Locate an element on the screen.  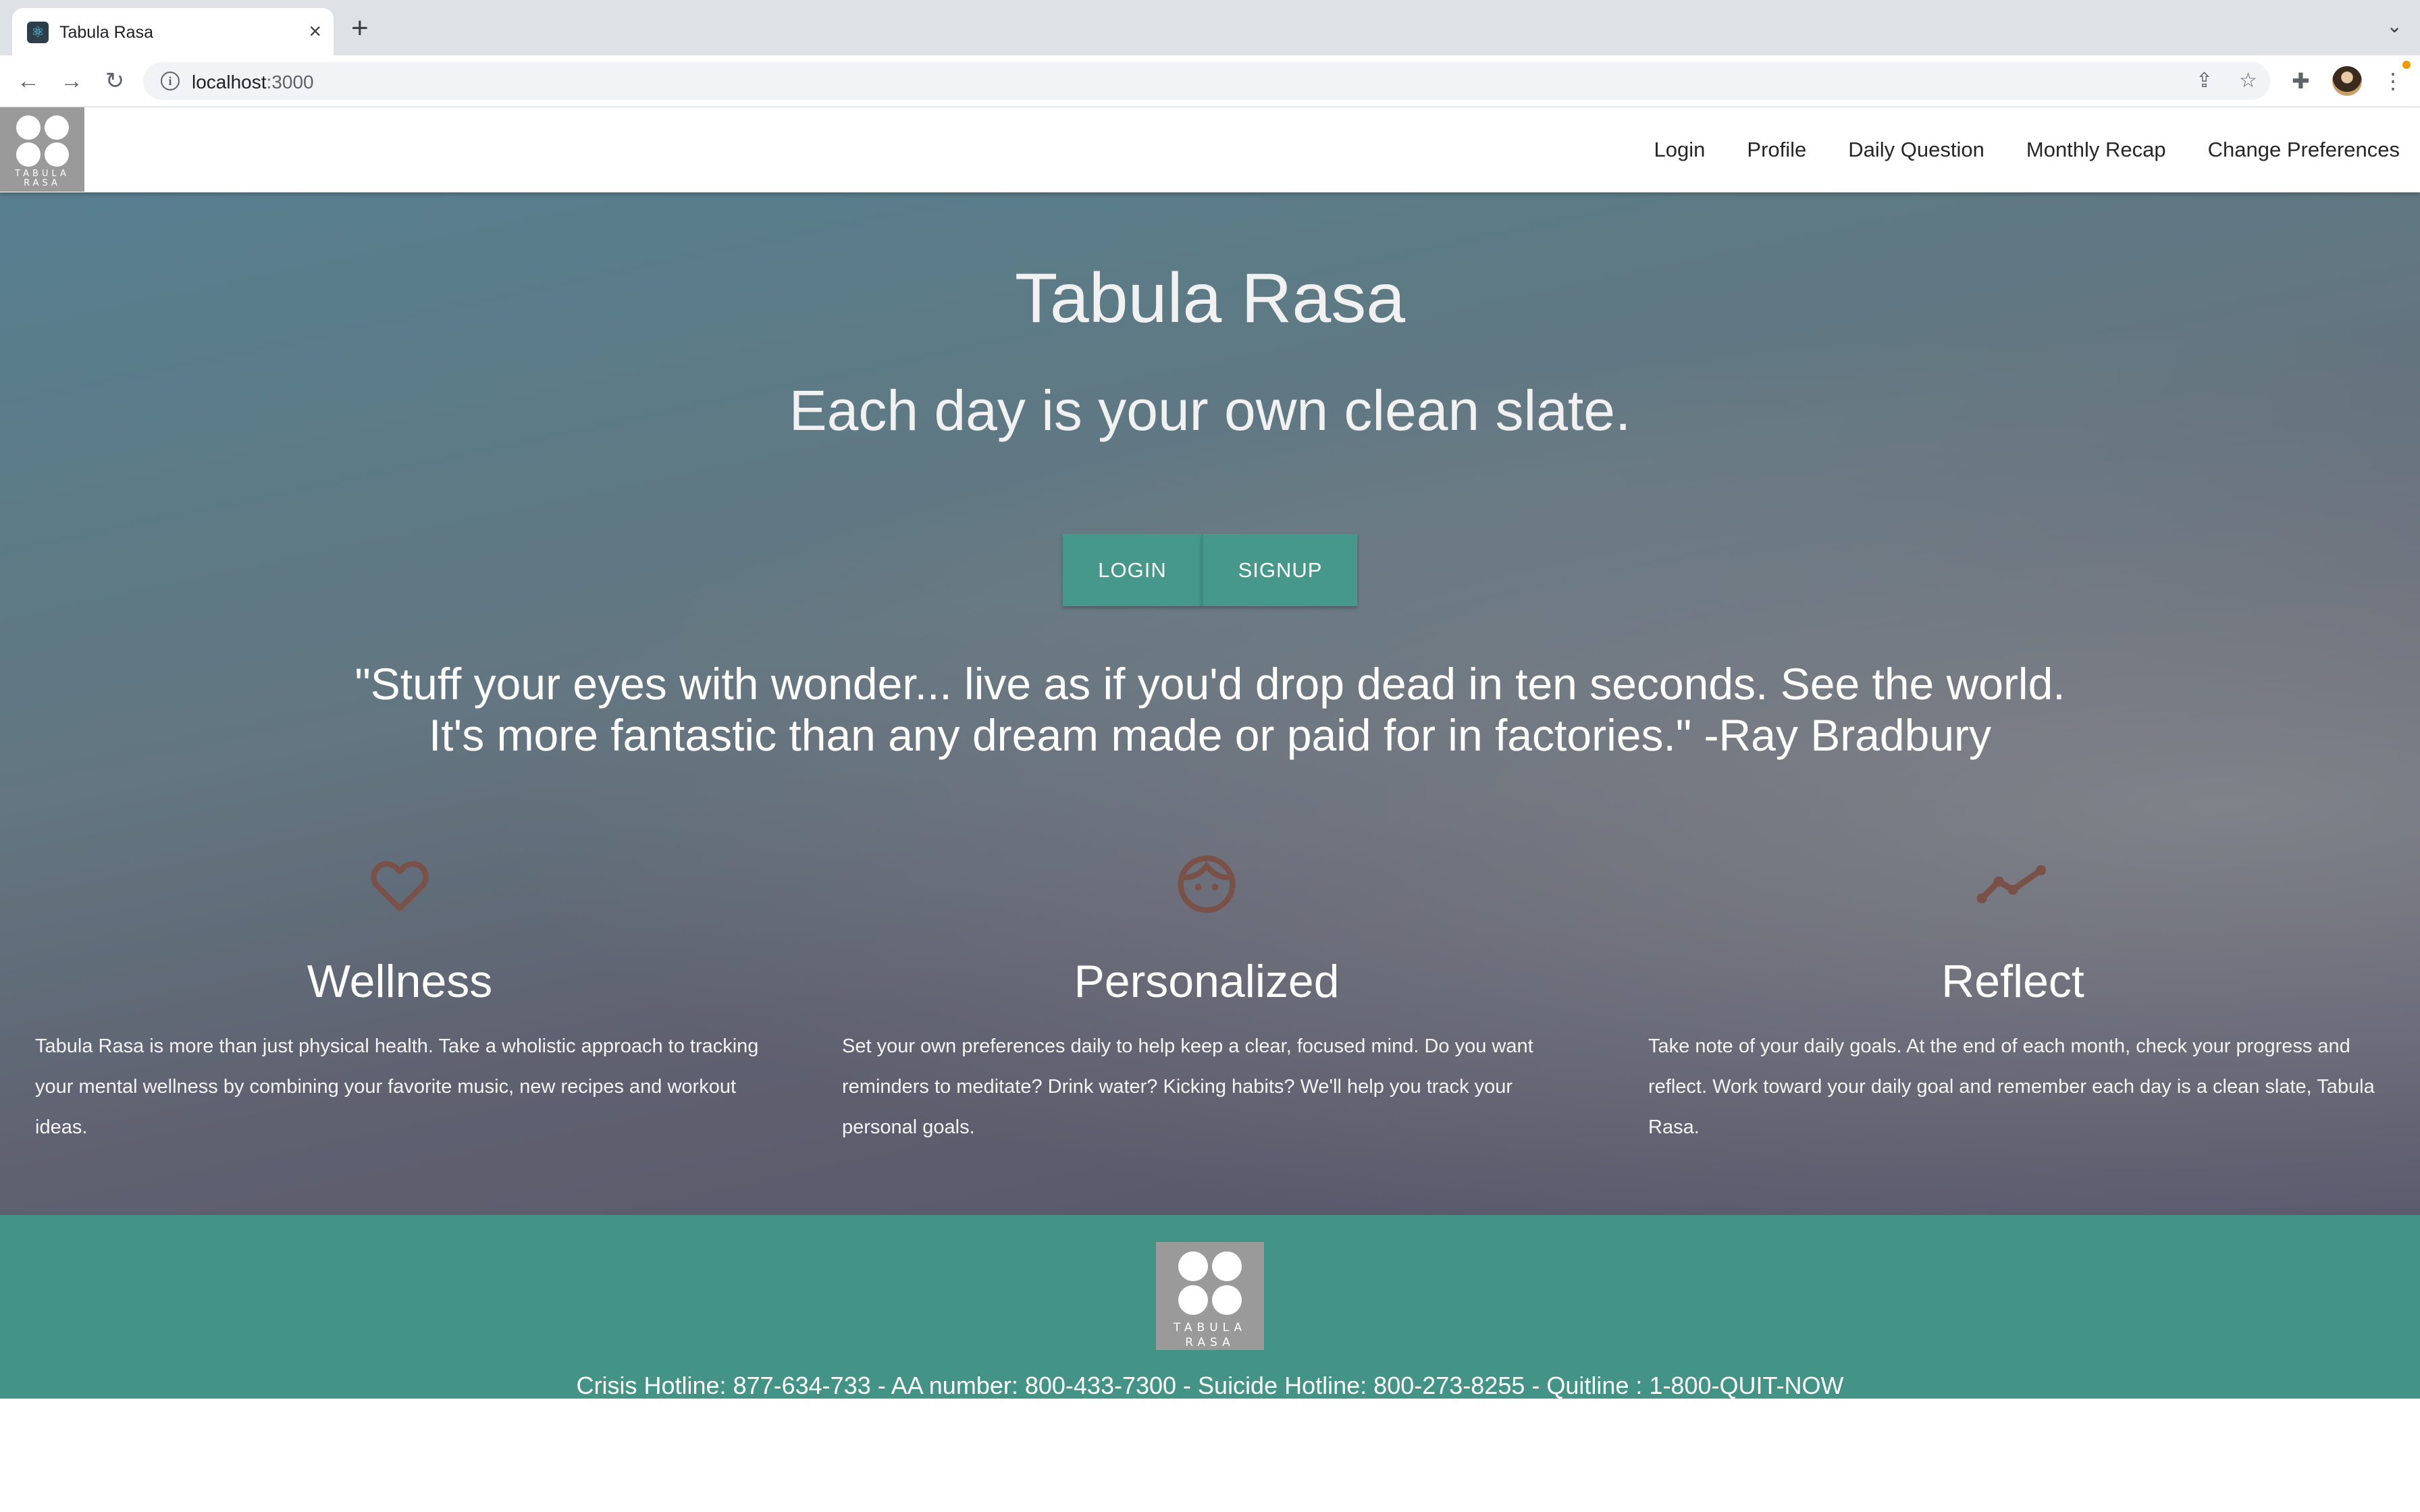
feature-title: Wellness is located at coordinates (400, 981).